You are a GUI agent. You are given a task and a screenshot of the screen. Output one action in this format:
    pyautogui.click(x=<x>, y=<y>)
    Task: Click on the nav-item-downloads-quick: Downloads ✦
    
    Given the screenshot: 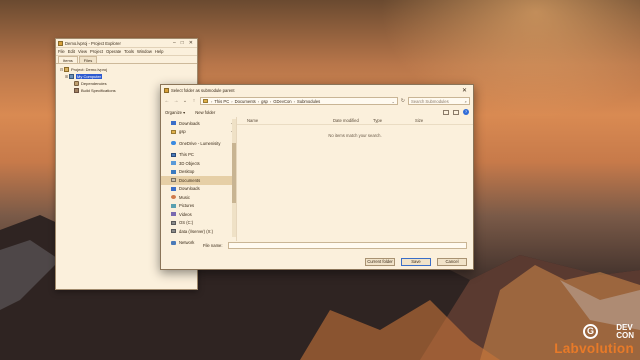 What is the action you would take?
    pyautogui.click(x=203, y=123)
    